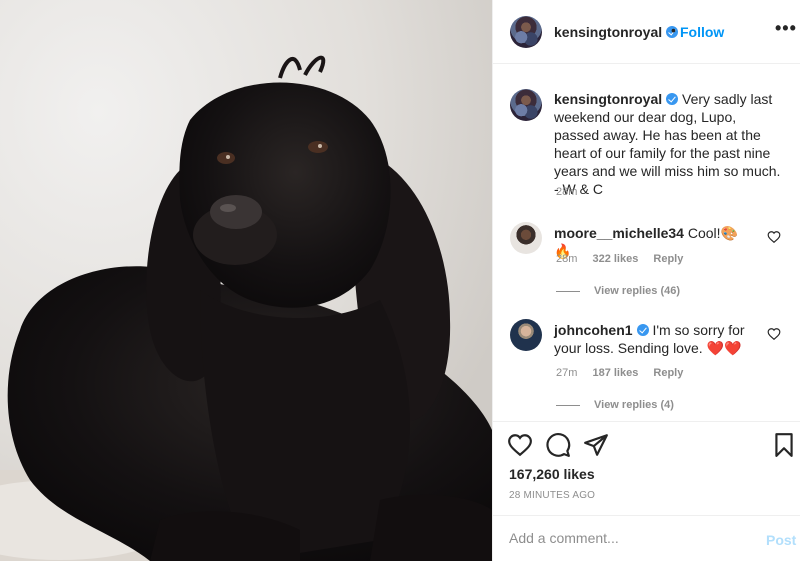 This screenshot has width=800, height=561. Describe the element at coordinates (724, 348) in the screenshot. I see `comment-emoji: ❤️❤️` at that location.